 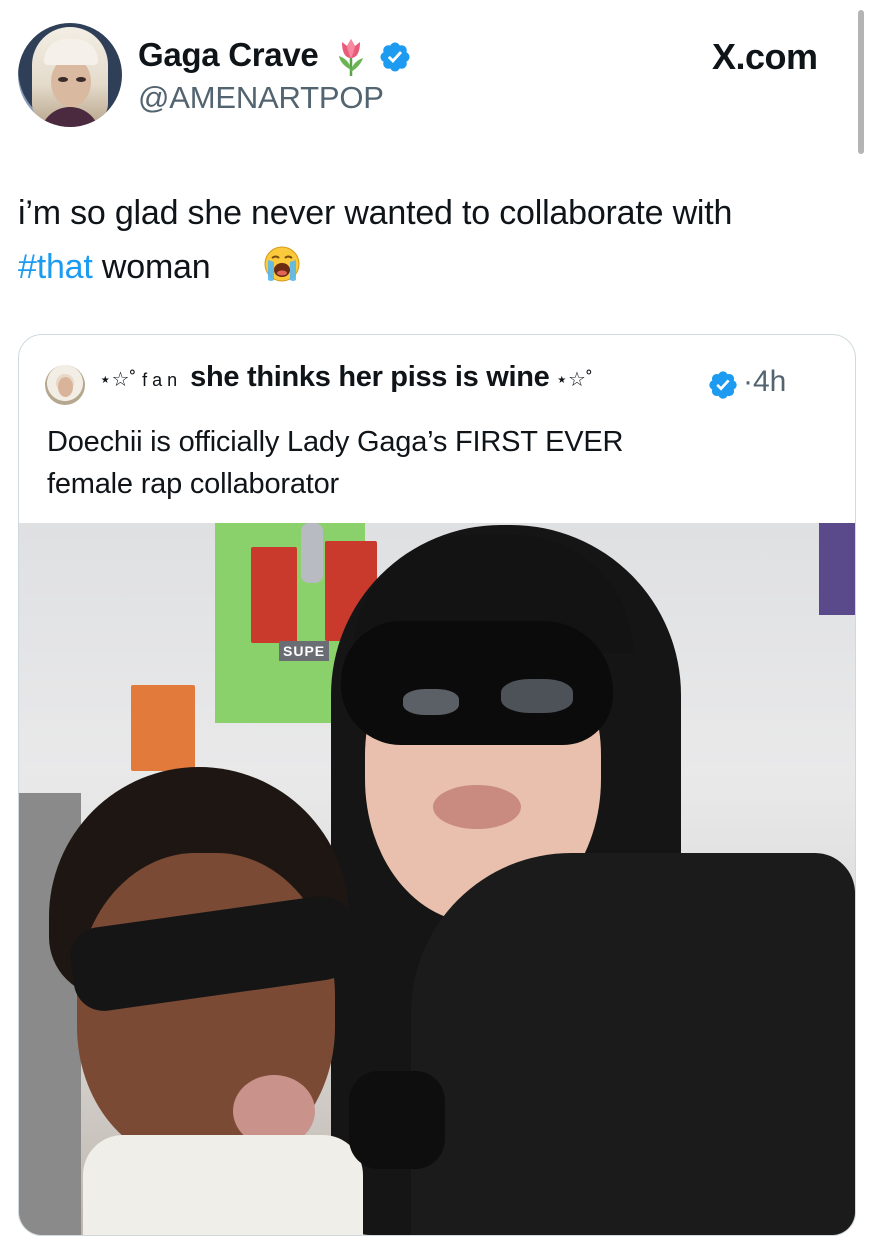 What do you see at coordinates (274, 595) in the screenshot?
I see `photo-red-box` at bounding box center [274, 595].